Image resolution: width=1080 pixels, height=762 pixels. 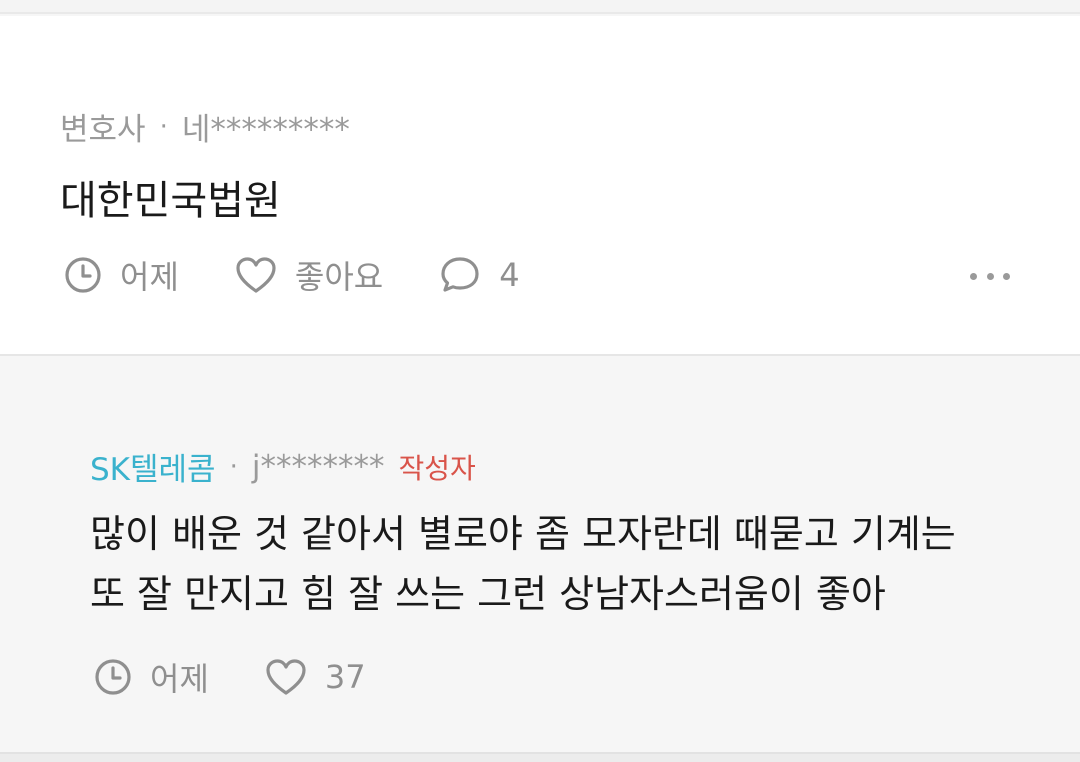 I want to click on reply-meta: SK텔레콤 · j******** 작성자, so click(x=283, y=466).